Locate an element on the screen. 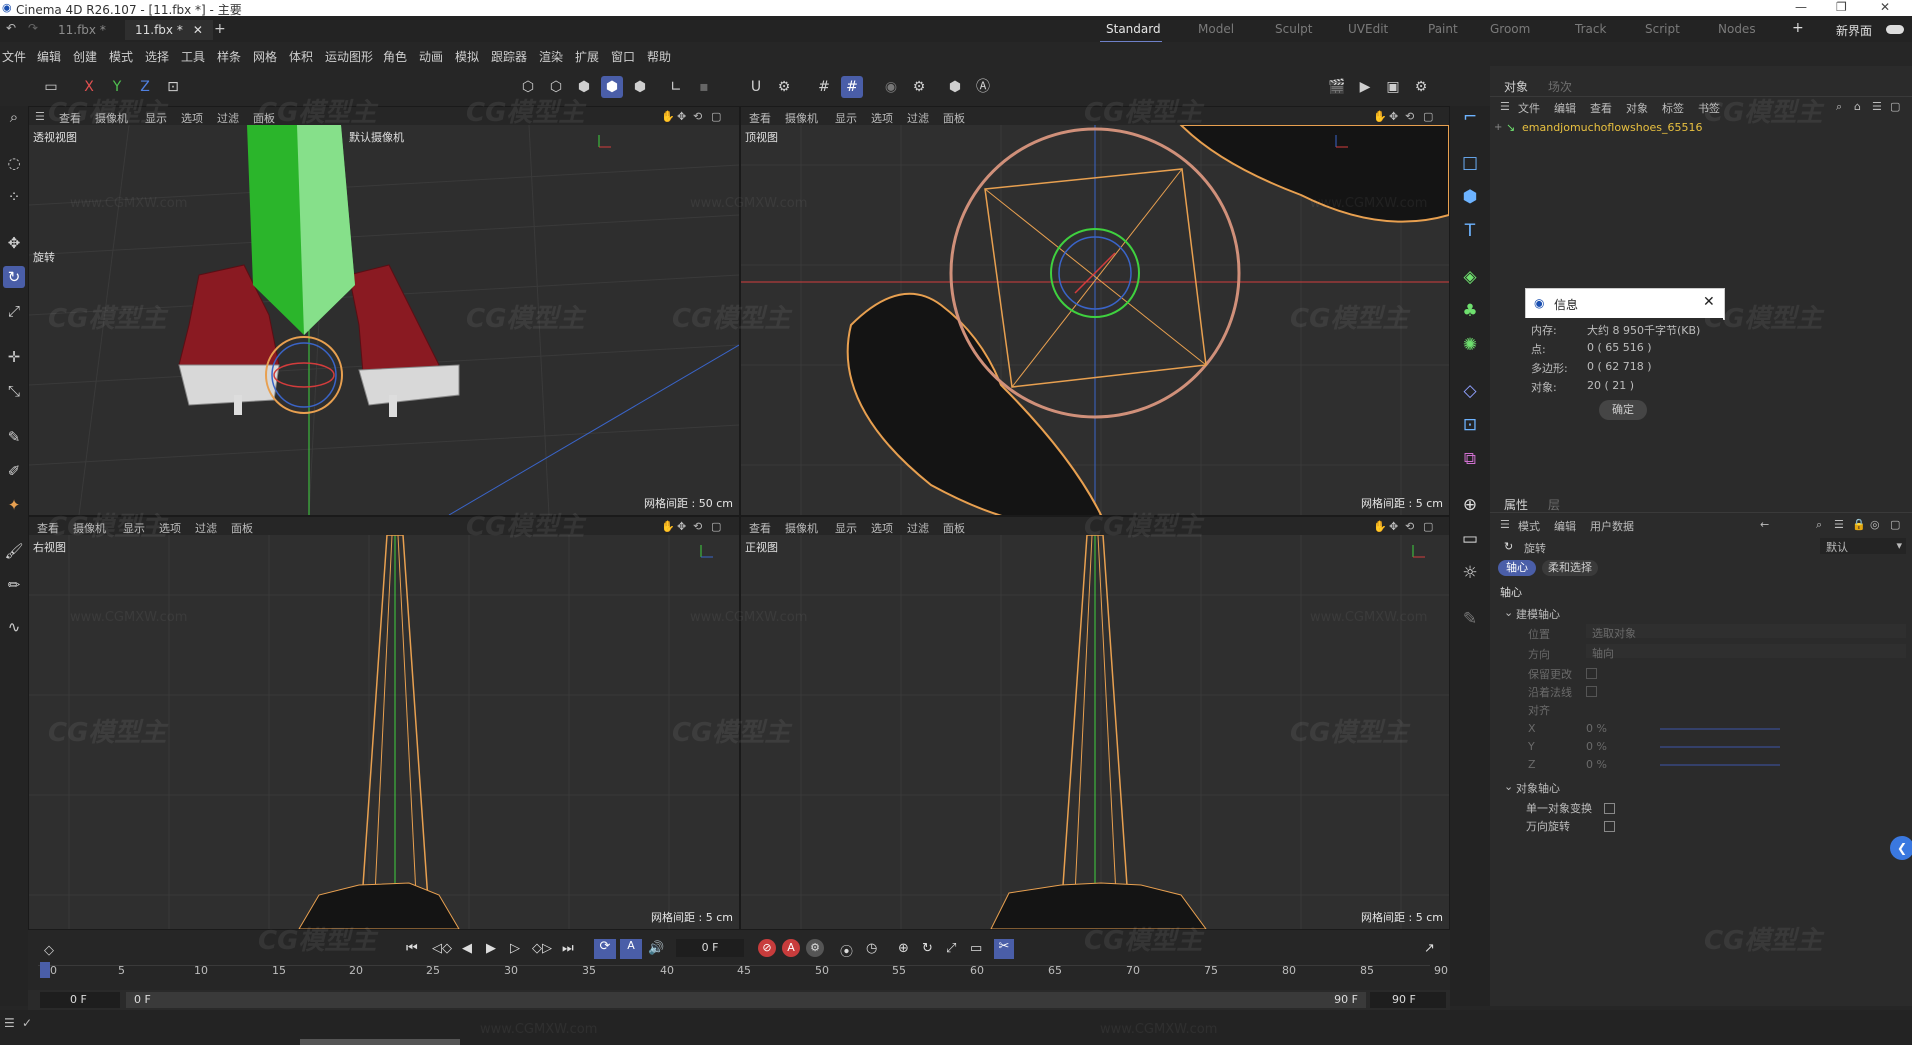  lock-icon: 🔒 is located at coordinates (1859, 524).